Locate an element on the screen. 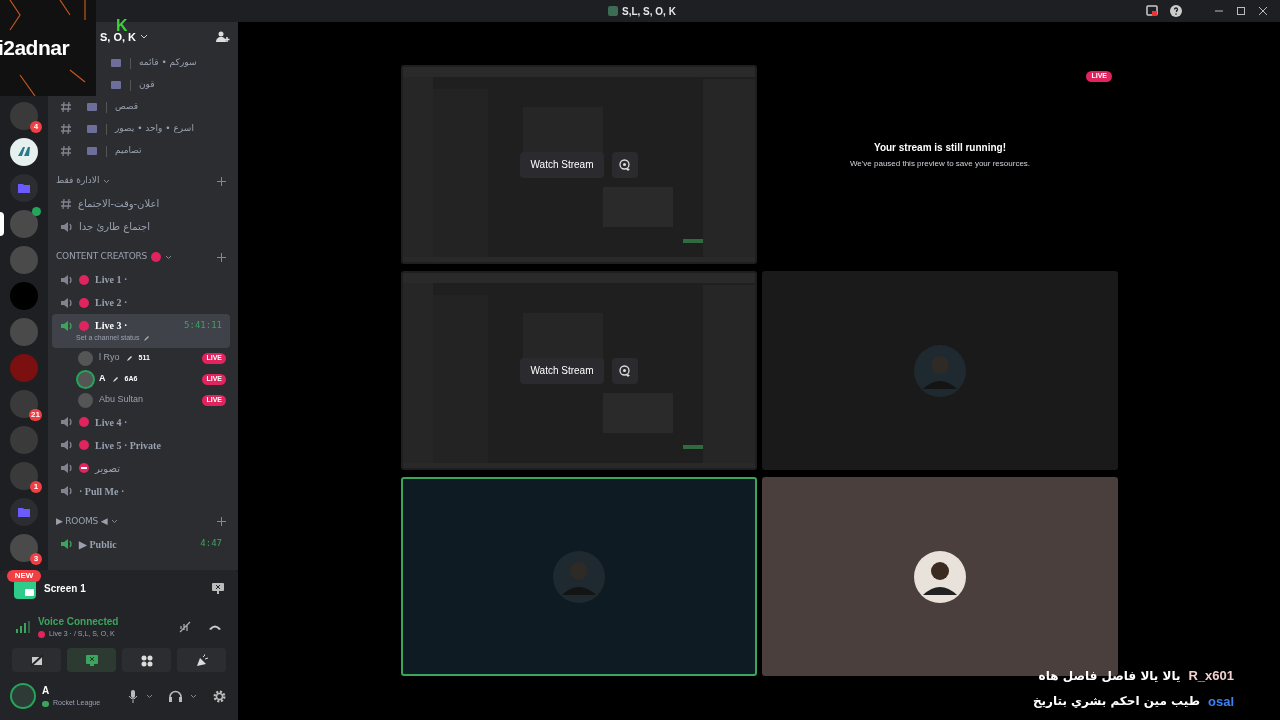 The height and width of the screenshot is (720, 1280). help-icon is located at coordinates (1176, 11).